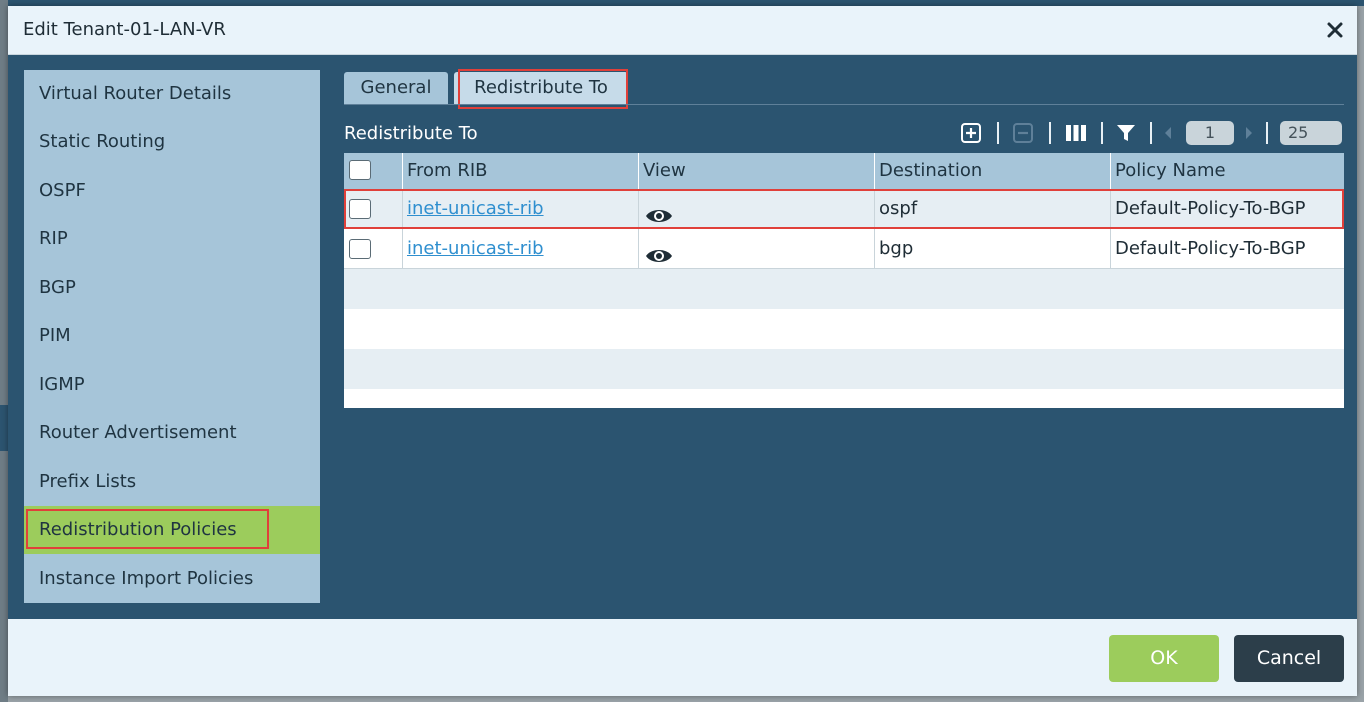 The width and height of the screenshot is (1364, 702). What do you see at coordinates (360, 249) in the screenshot?
I see `row-checkbox` at bounding box center [360, 249].